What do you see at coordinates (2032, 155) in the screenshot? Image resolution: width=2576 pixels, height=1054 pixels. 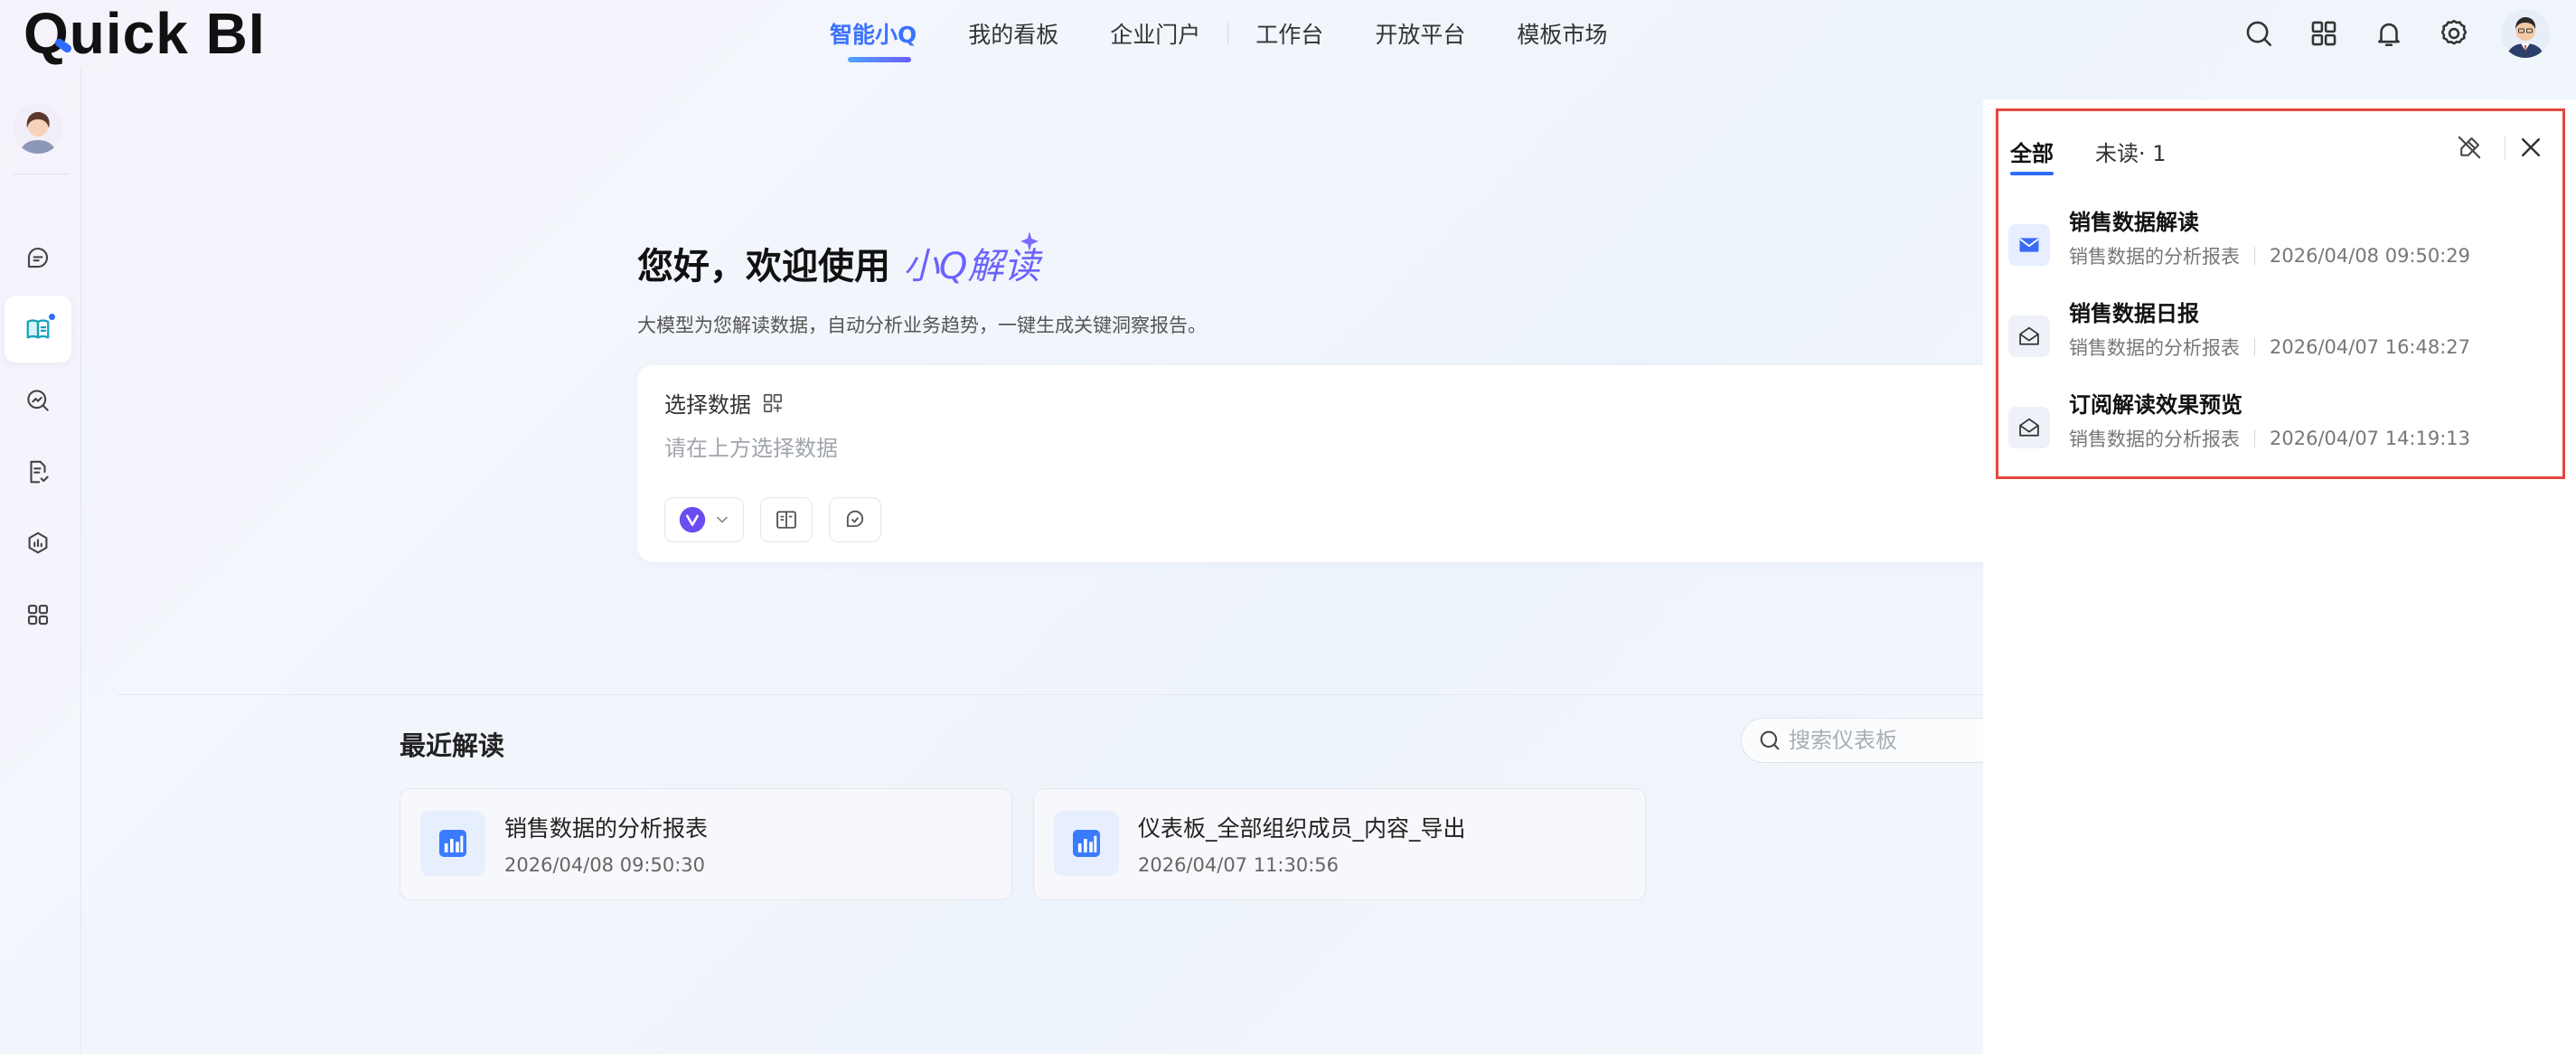 I see `tab-all: 全部` at bounding box center [2032, 155].